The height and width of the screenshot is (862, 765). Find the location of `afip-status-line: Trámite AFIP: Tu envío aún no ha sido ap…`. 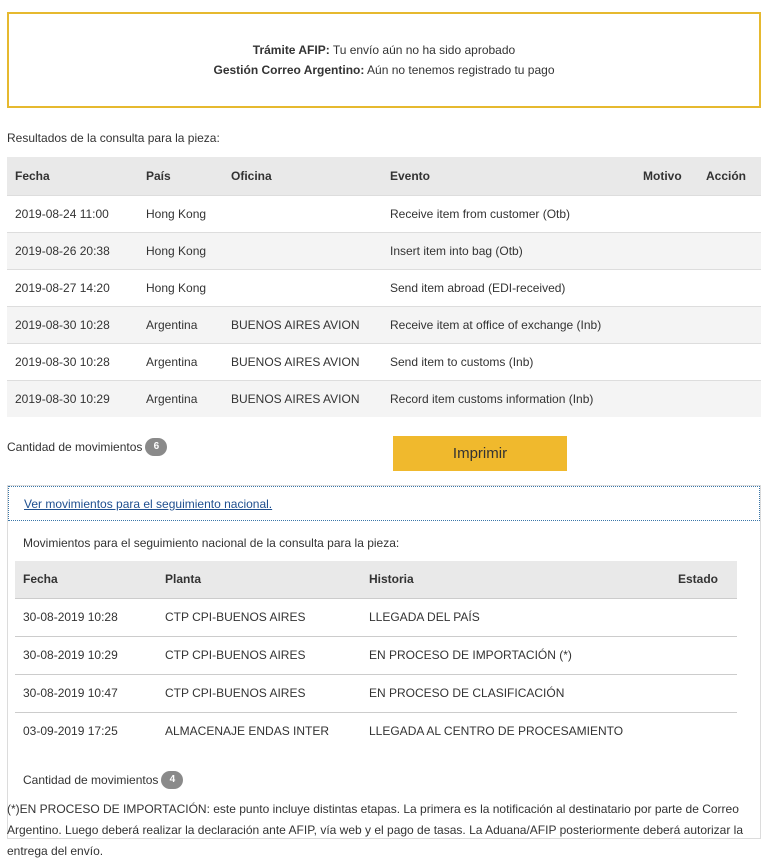

afip-status-line: Trámite AFIP: Tu envío aún no ha sido ap… is located at coordinates (384, 50).